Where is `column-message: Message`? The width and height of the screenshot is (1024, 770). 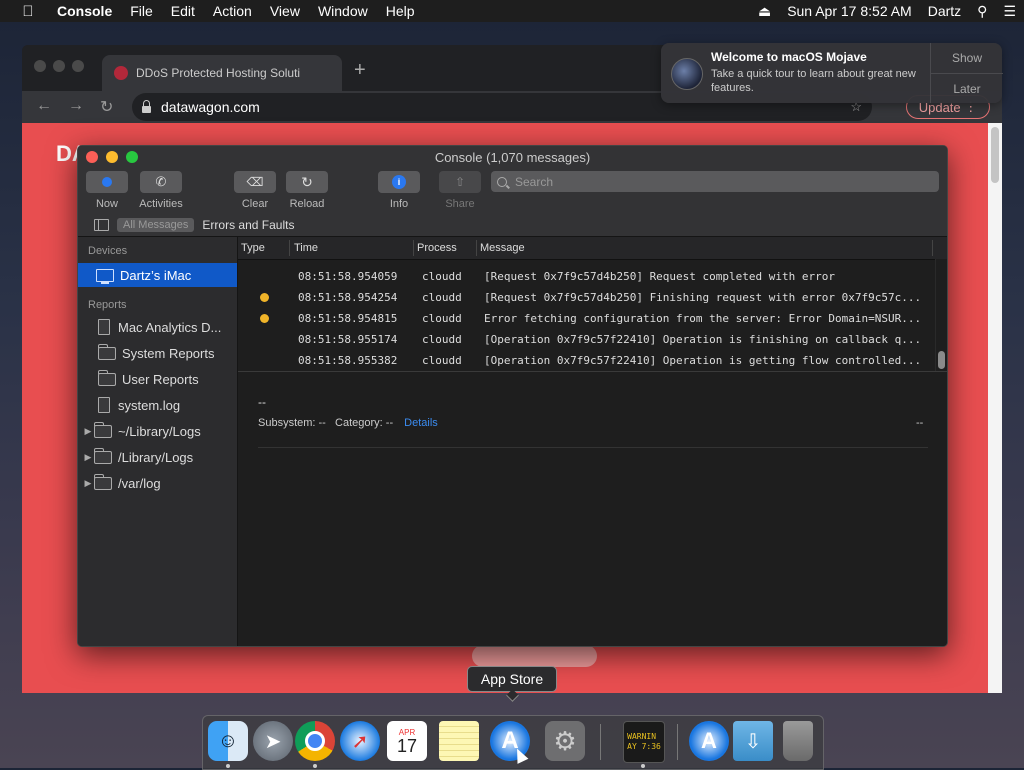 column-message: Message is located at coordinates (502, 248).